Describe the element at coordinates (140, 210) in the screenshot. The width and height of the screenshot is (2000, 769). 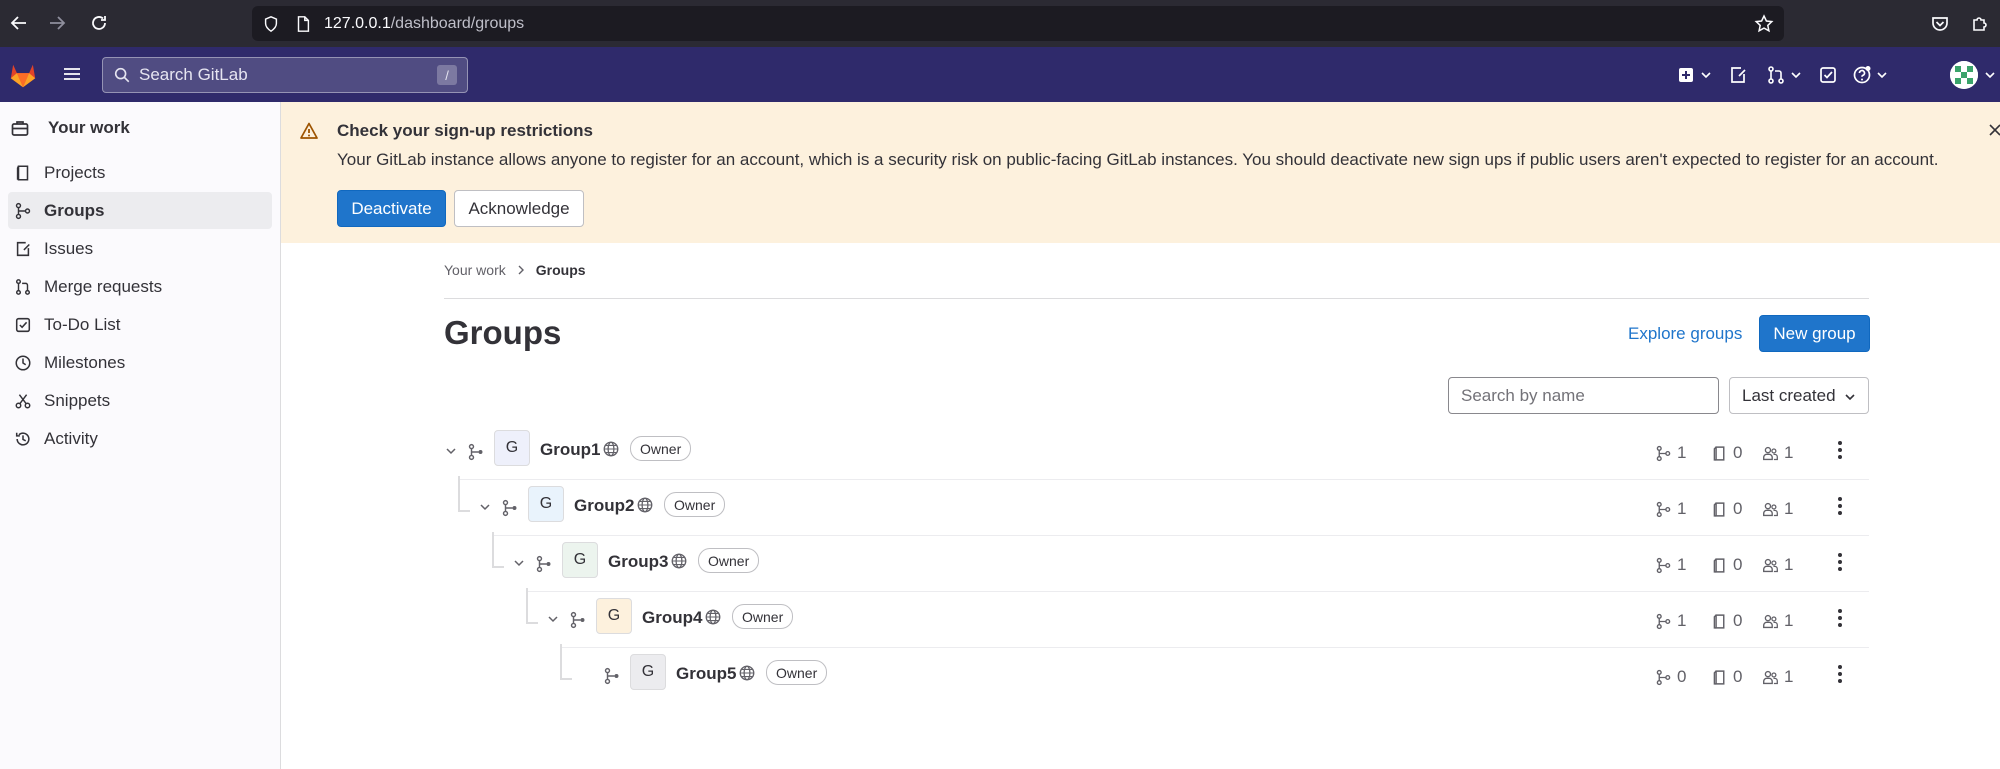
I see `sidebar-item-groups: Groups` at that location.